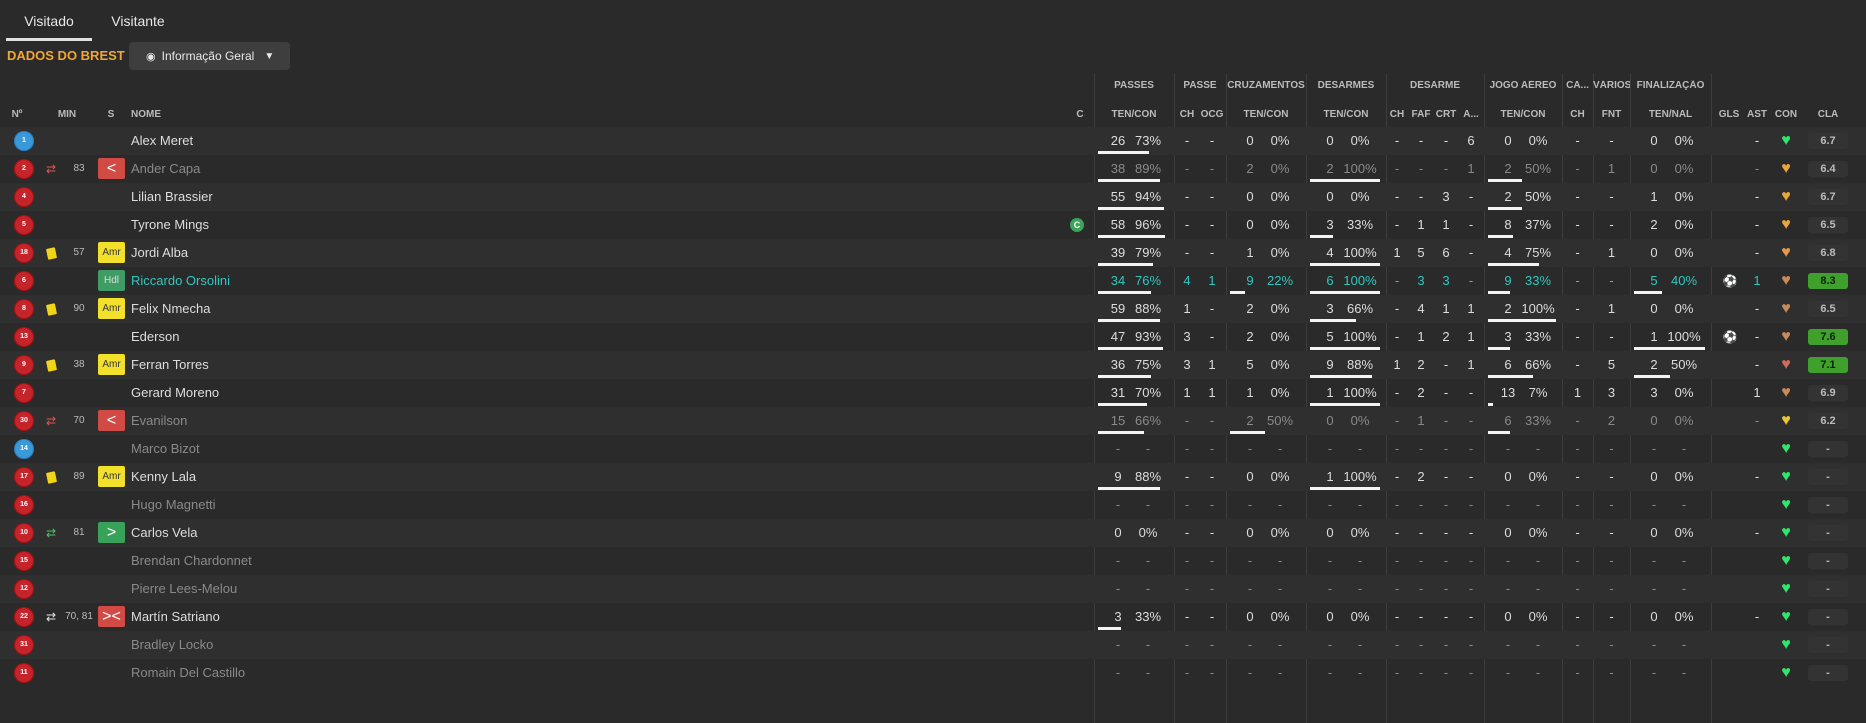 Image resolution: width=1866 pixels, height=723 pixels. I want to click on minutes-played: 89, so click(79, 476).